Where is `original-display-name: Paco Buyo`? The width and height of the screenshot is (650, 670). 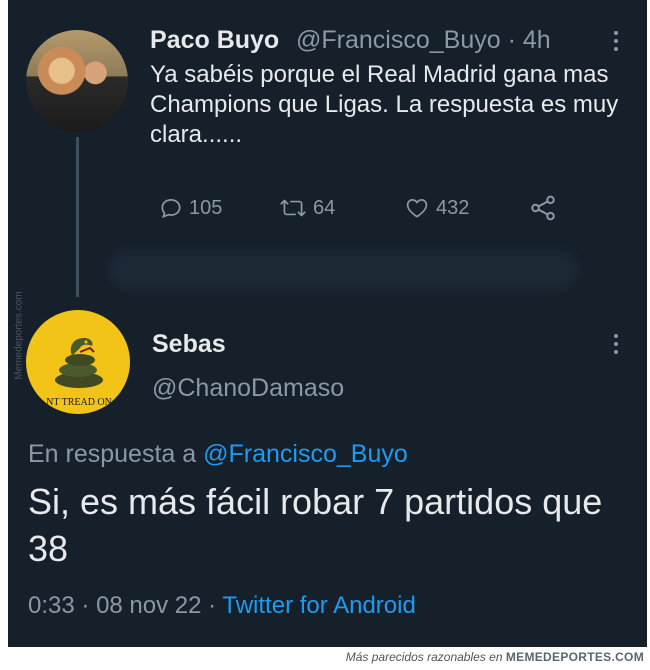
original-display-name: Paco Buyo is located at coordinates (214, 40).